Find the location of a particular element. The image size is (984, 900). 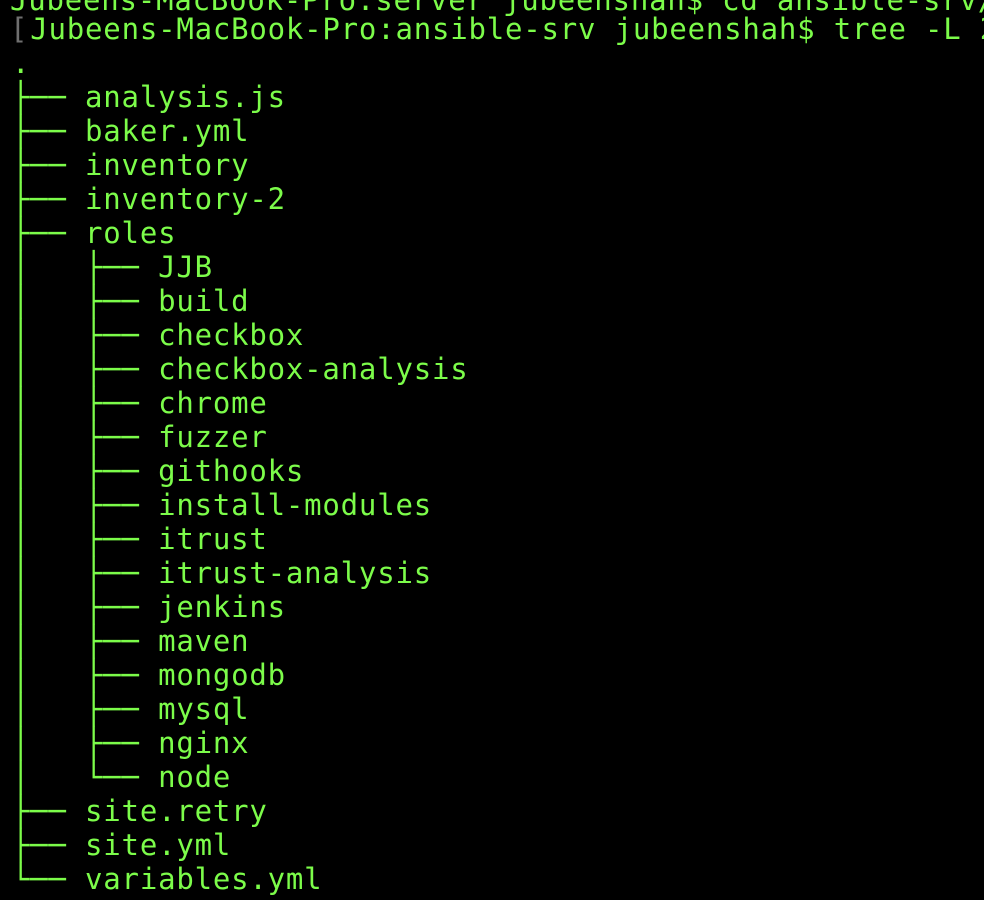

tree-line: │ ├── chrome is located at coordinates (140, 403).